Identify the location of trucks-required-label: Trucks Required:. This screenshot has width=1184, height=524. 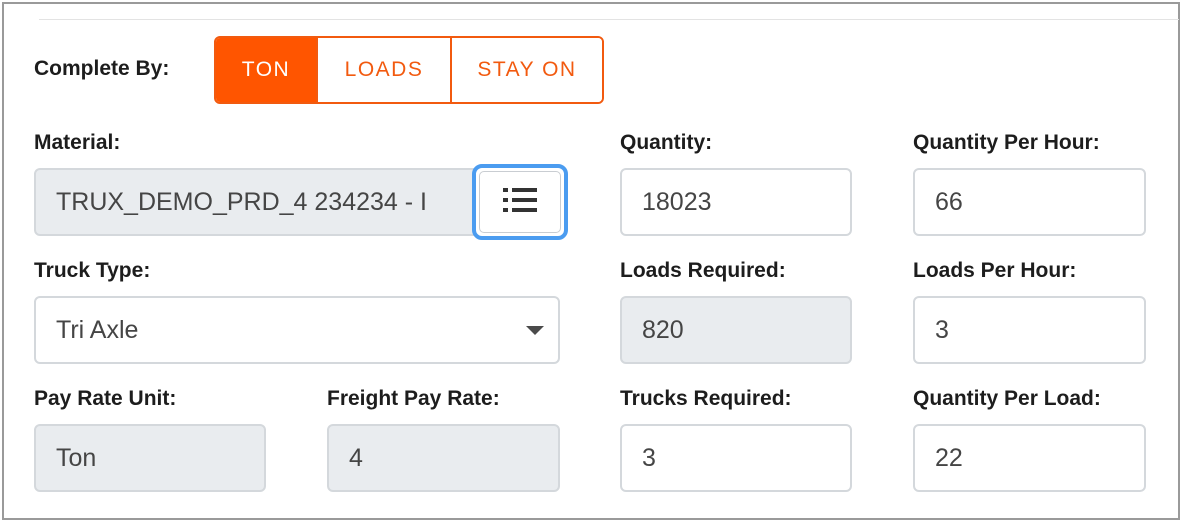
(706, 398).